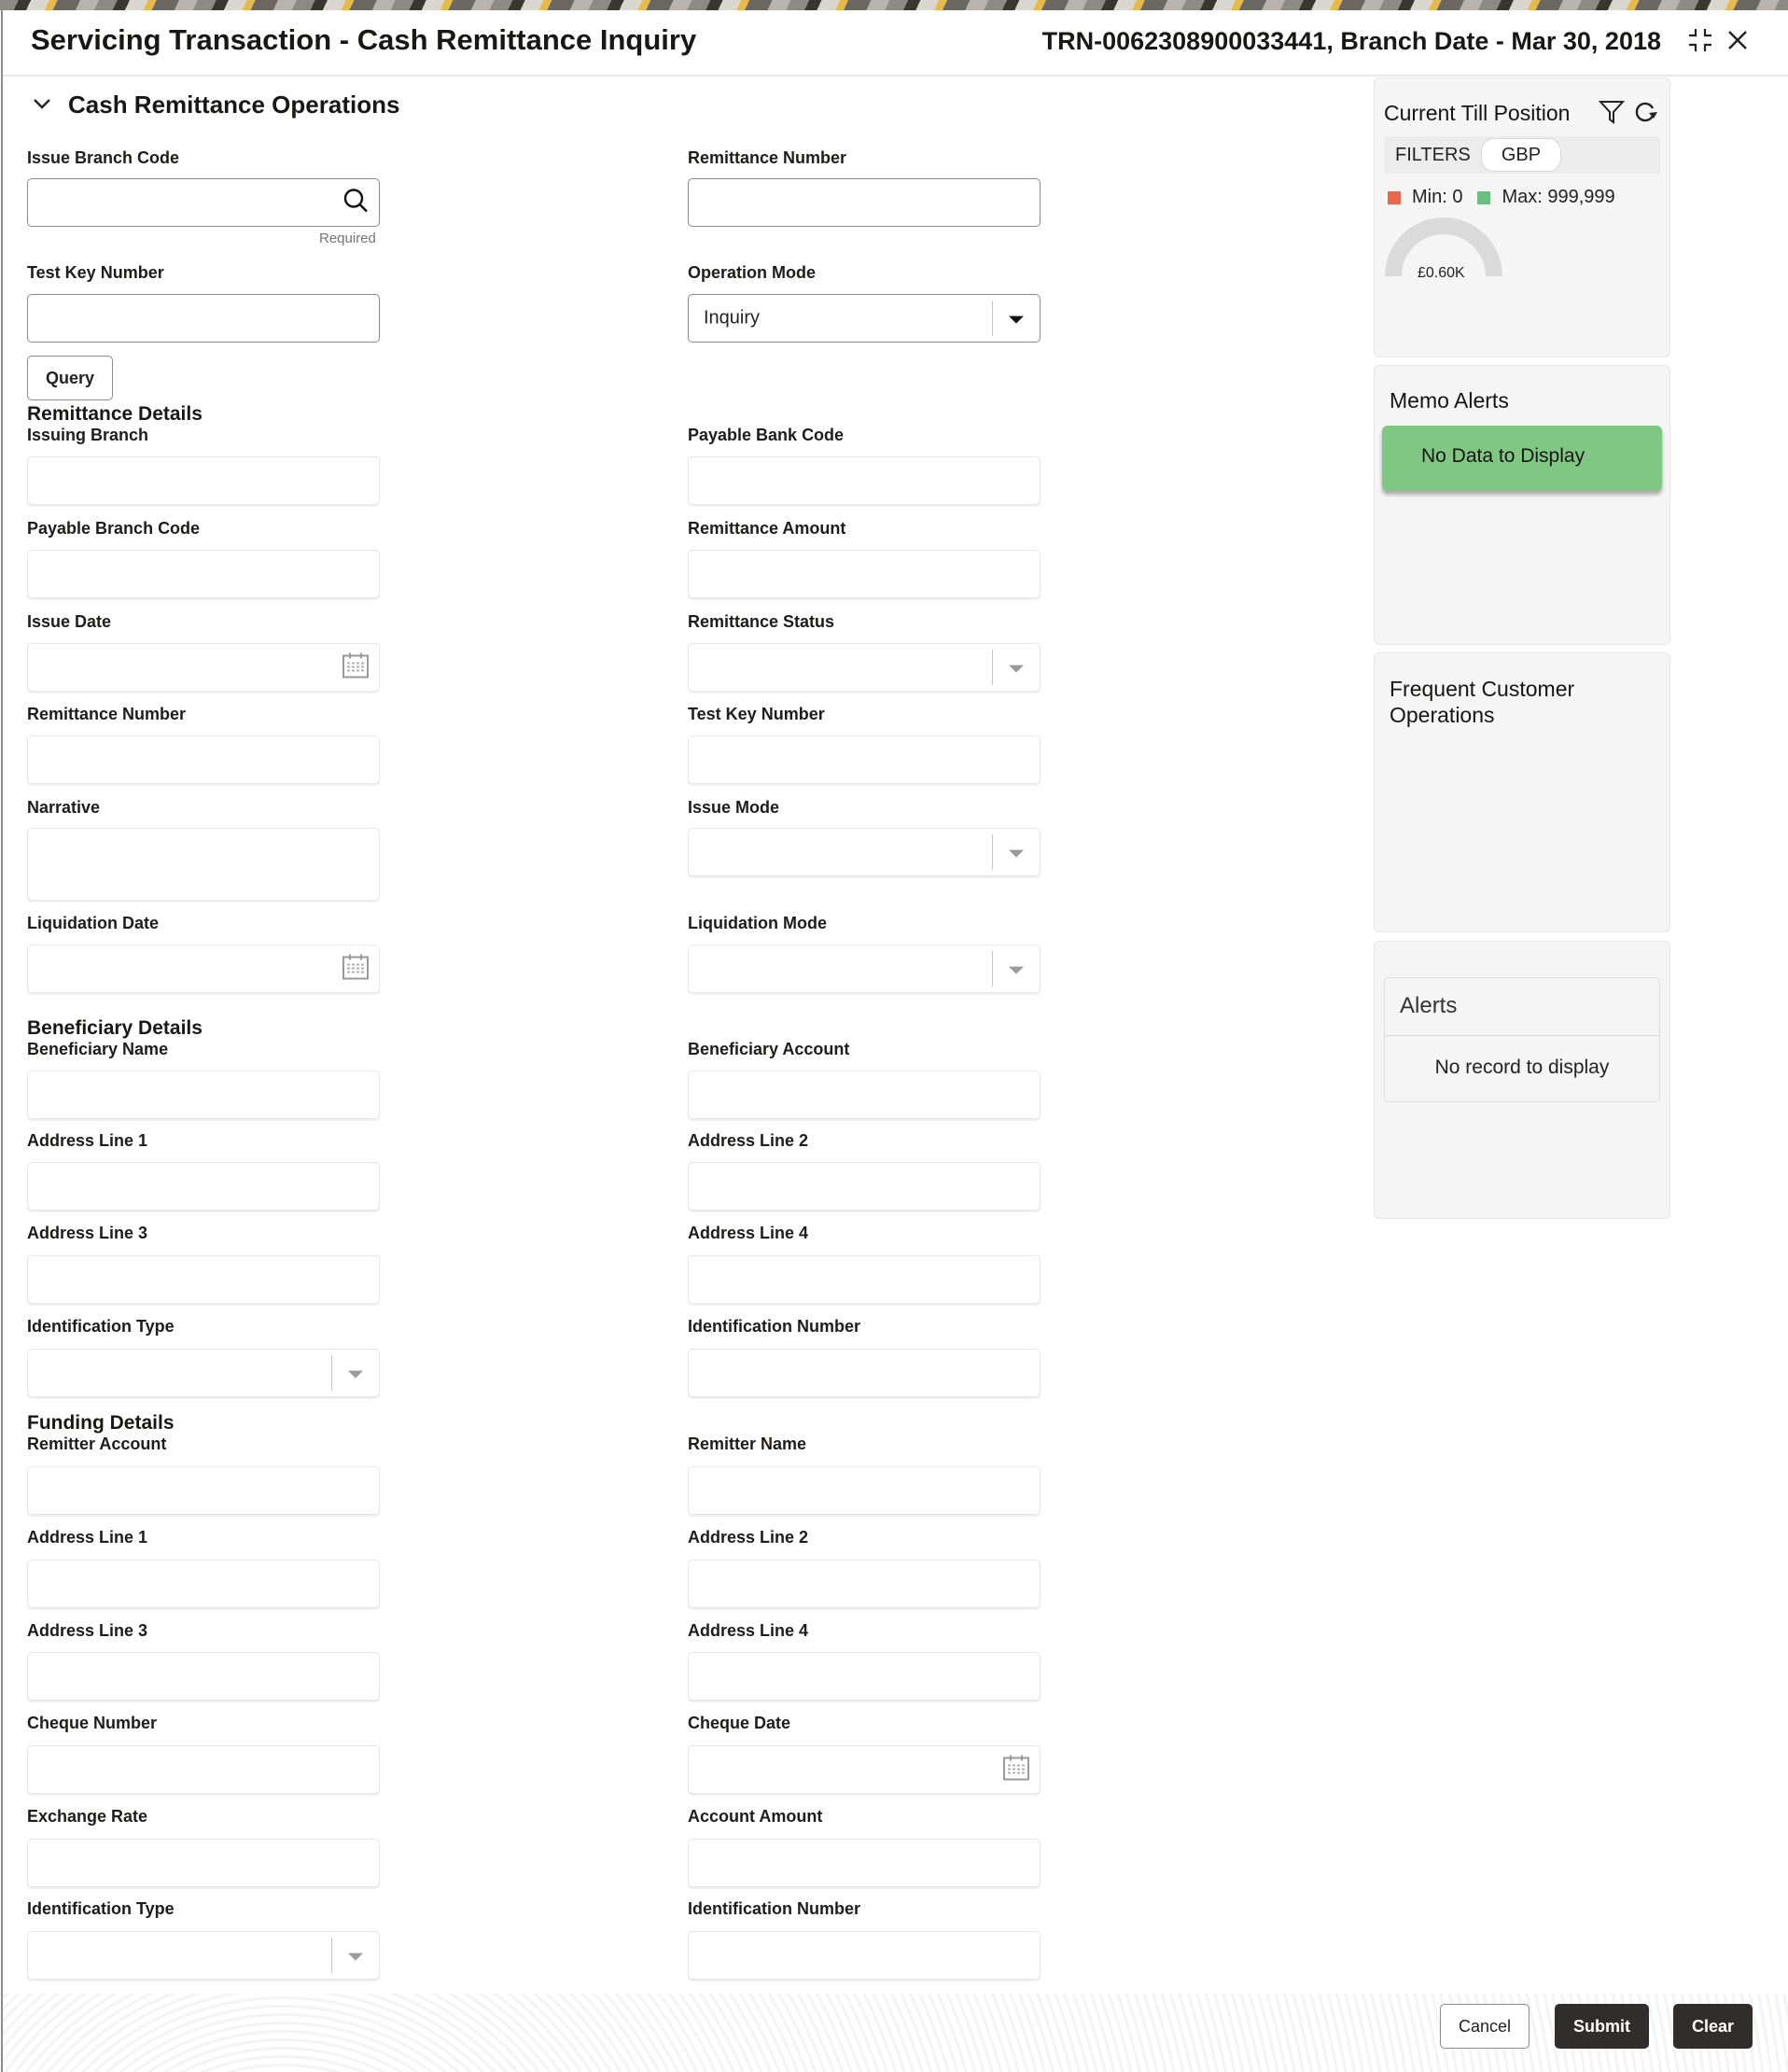 The image size is (1788, 2072). I want to click on funding-identification-type-select, so click(203, 1956).